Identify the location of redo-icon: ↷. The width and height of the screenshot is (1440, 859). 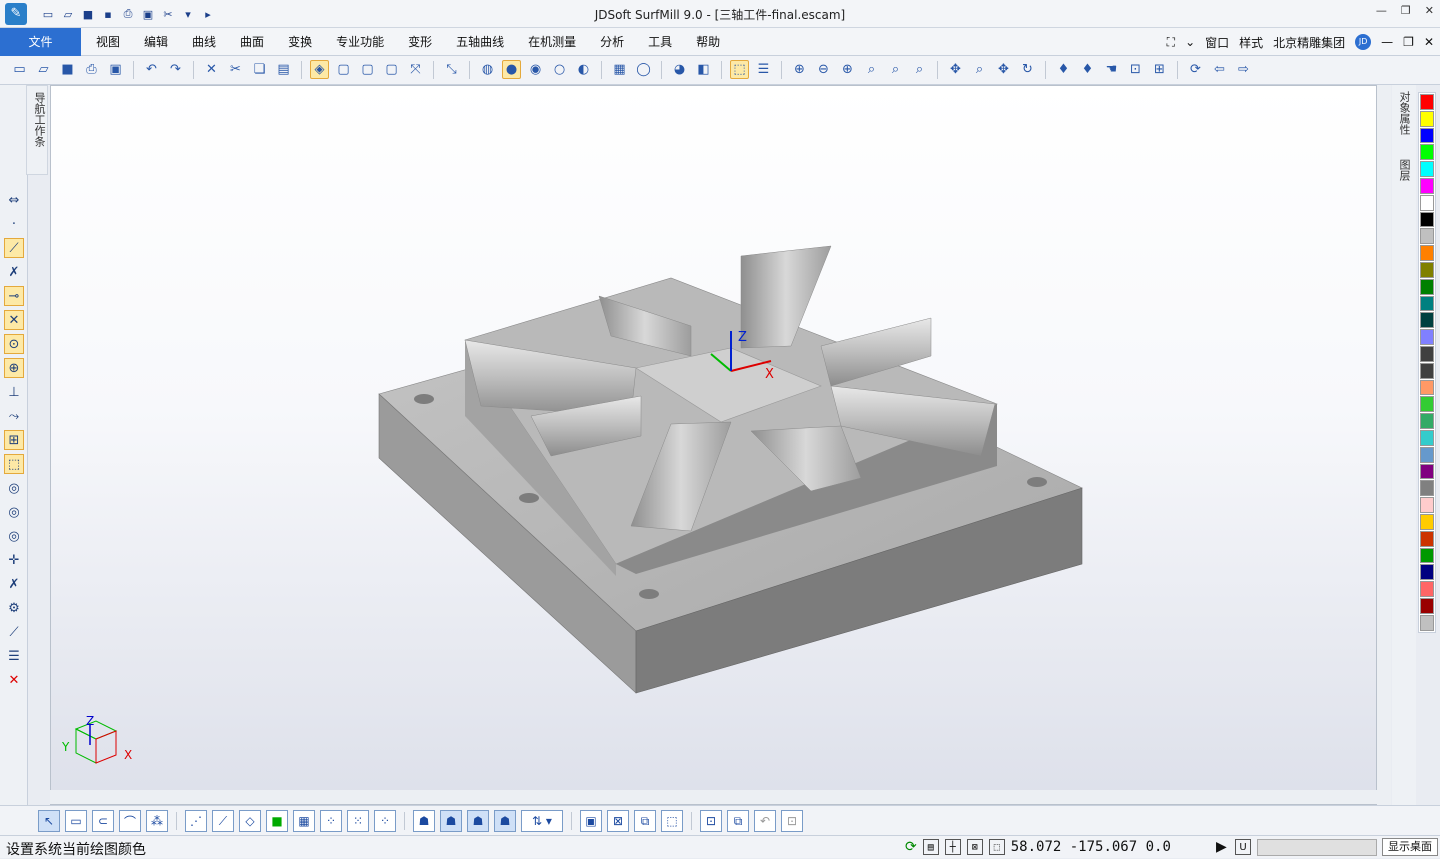
(175, 69).